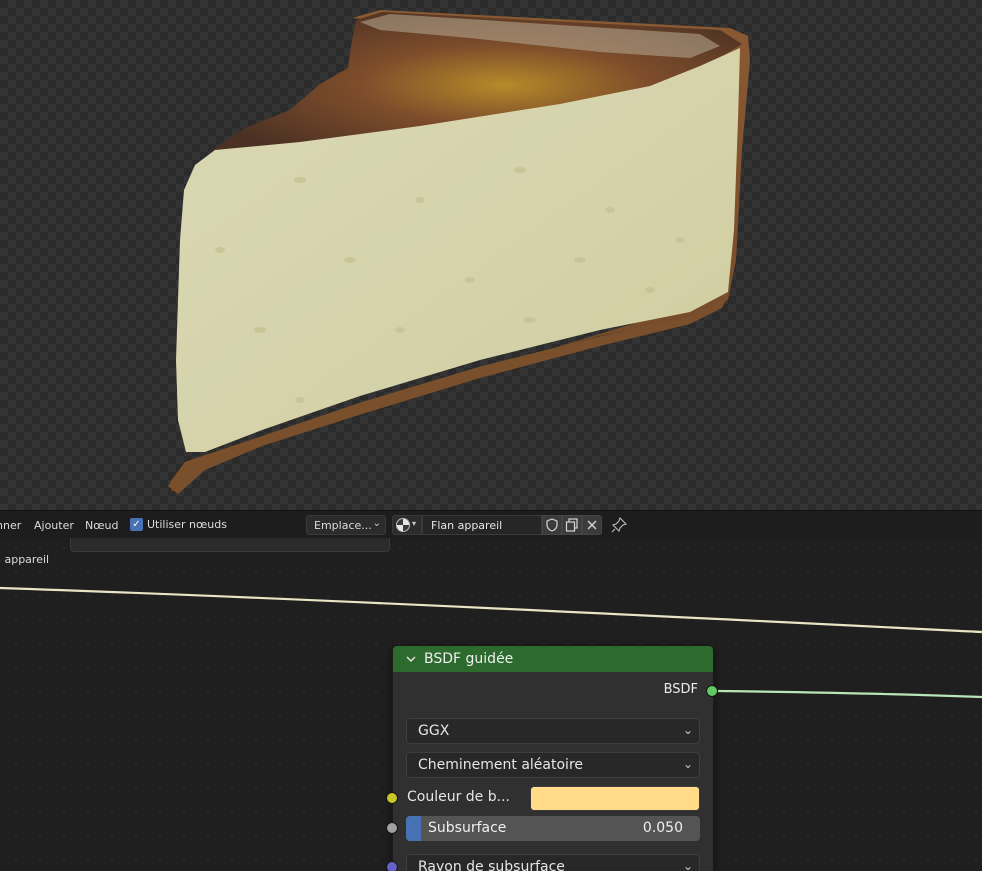  I want to click on bsdf-output-socket, so click(712, 691).